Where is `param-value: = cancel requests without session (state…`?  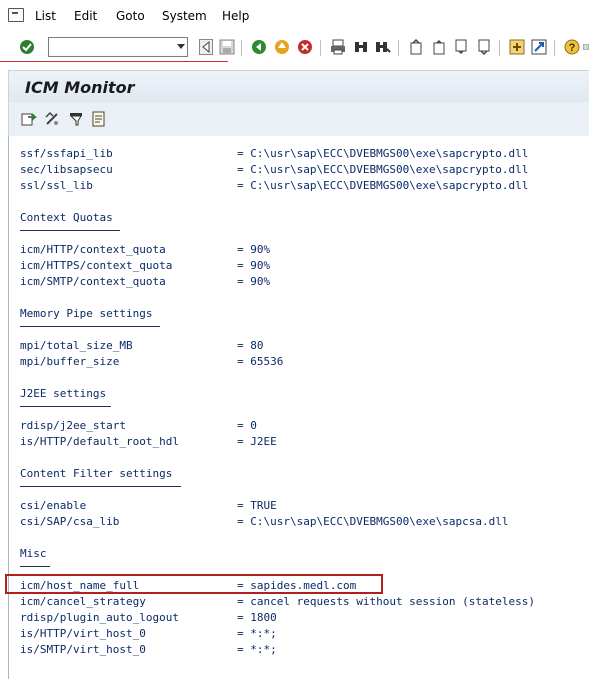 param-value: = cancel requests without session (state… is located at coordinates (386, 601).